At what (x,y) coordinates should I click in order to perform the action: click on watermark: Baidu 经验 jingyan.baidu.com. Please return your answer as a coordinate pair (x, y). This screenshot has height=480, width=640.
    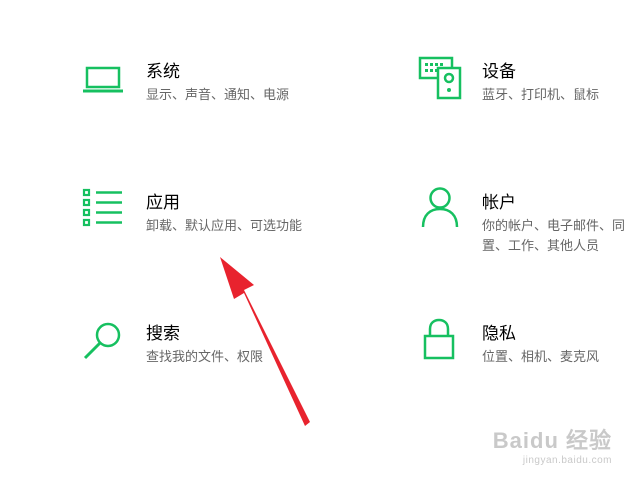
    Looking at the image, I should click on (552, 444).